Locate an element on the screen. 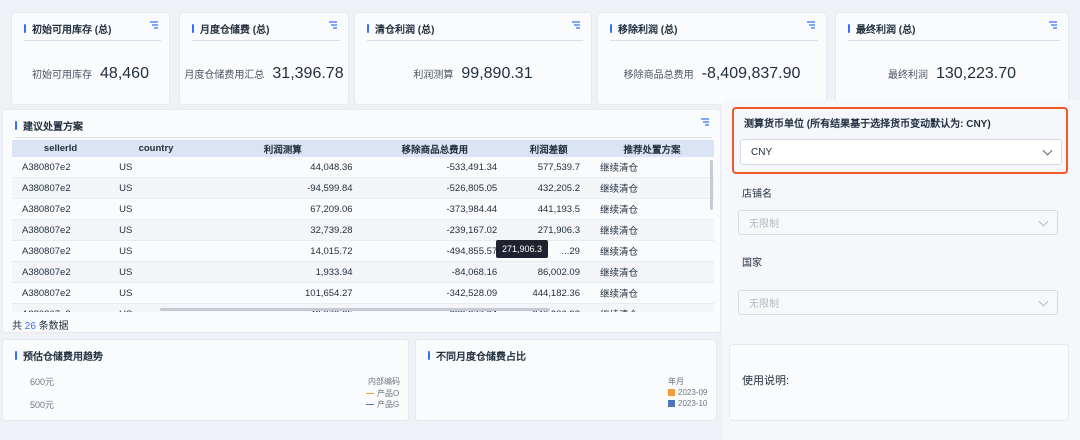 The width and height of the screenshot is (1080, 440). table-cell: 577,539.7 is located at coordinates (548, 167).